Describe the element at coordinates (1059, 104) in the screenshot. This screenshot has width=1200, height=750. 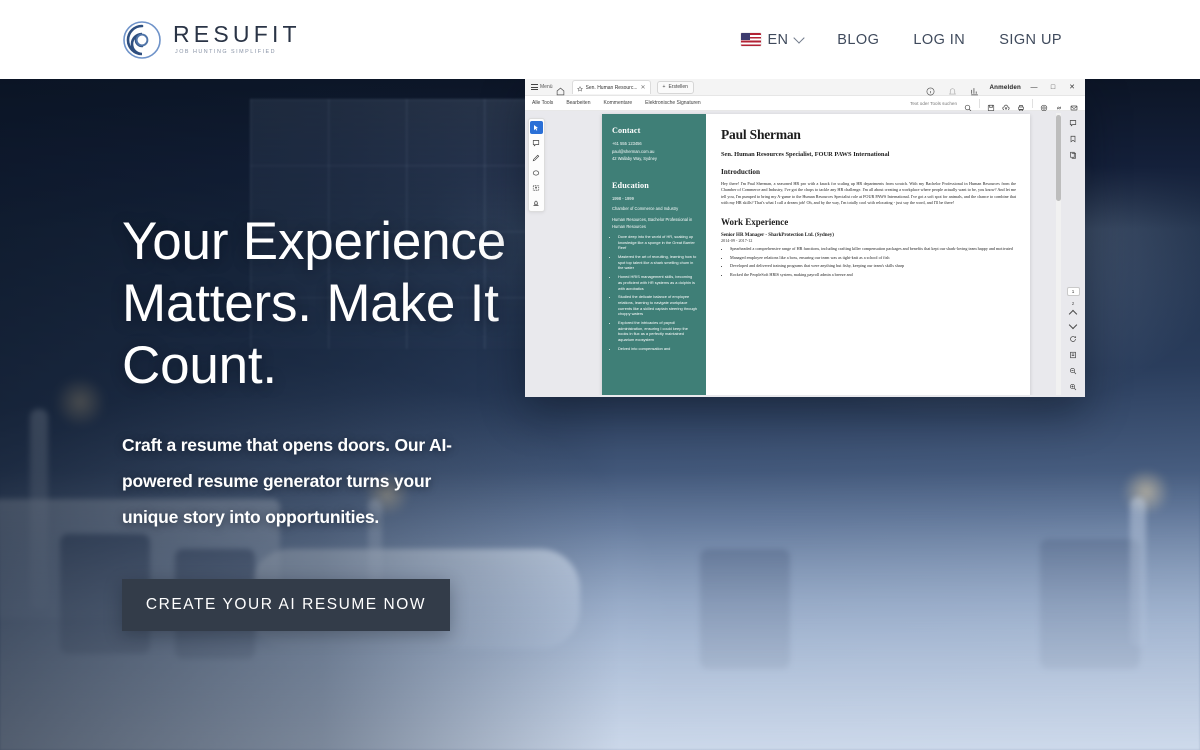
I see `link-icon` at that location.